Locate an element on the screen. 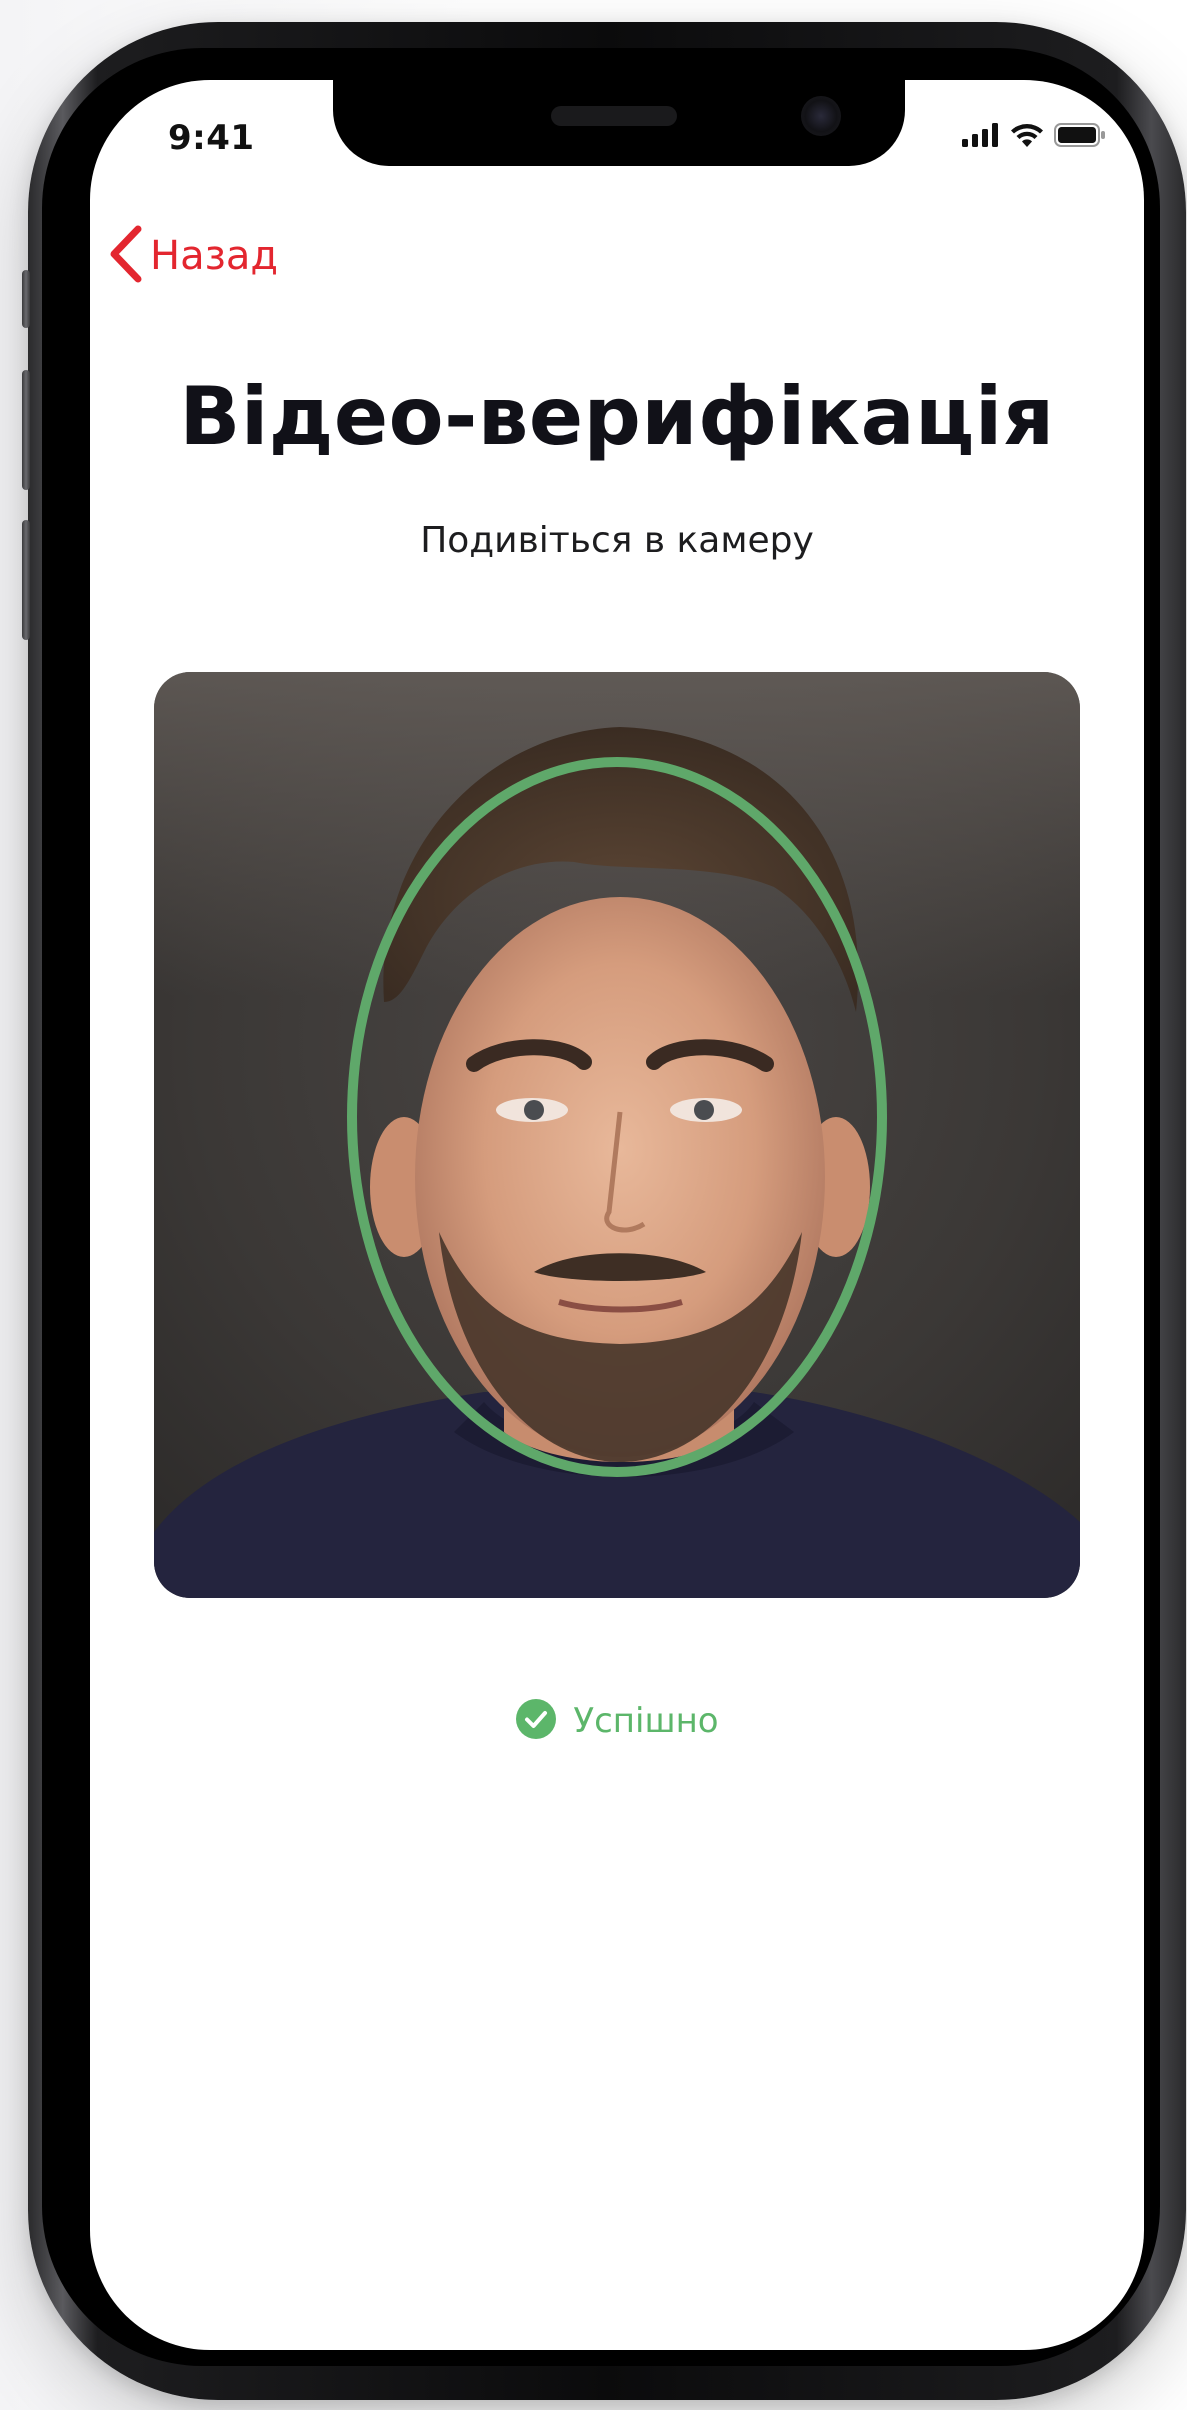 The image size is (1187, 2410). notch is located at coordinates (619, 123).